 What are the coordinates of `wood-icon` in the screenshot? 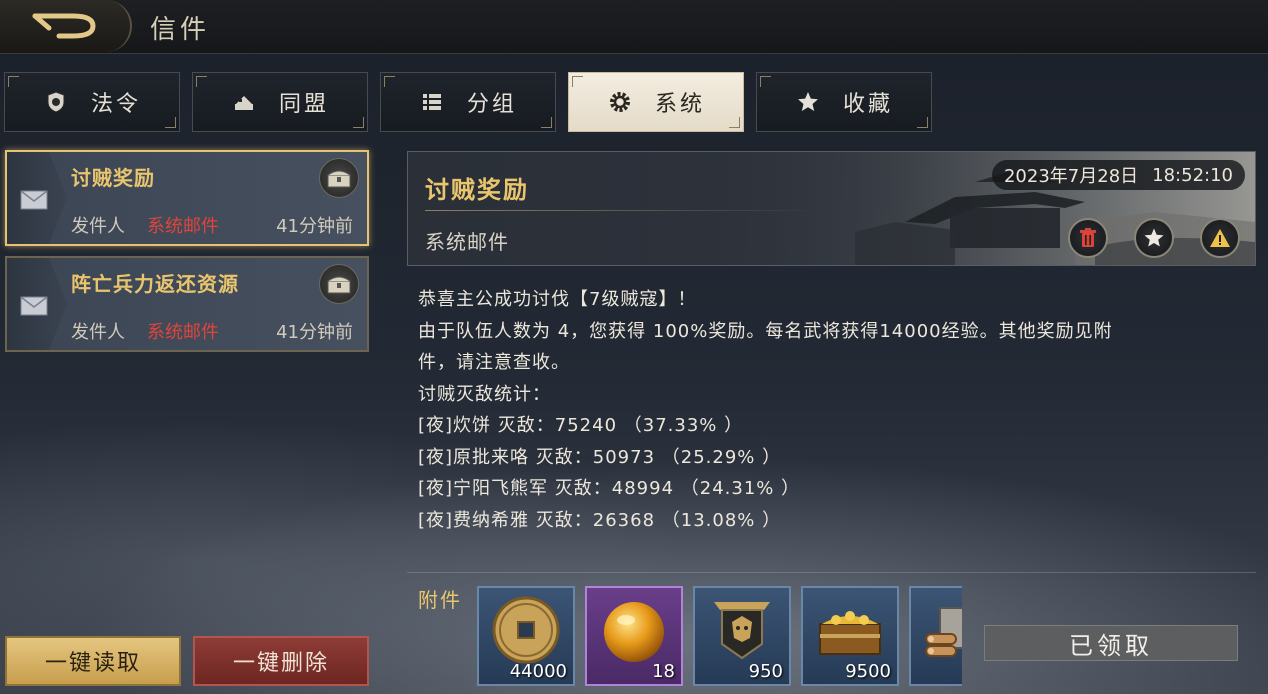 It's located at (943, 632).